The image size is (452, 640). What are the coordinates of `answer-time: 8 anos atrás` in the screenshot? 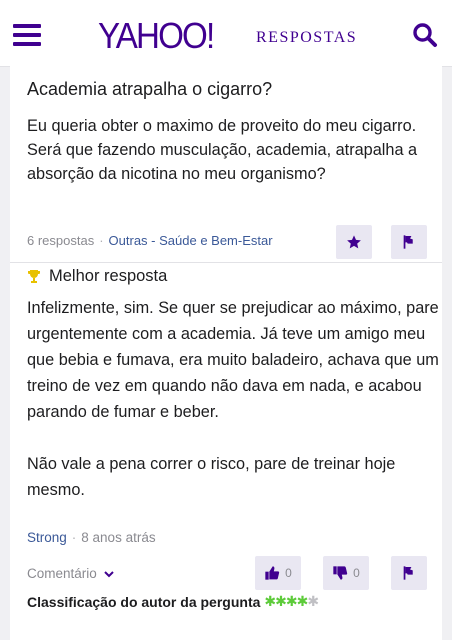 It's located at (118, 537).